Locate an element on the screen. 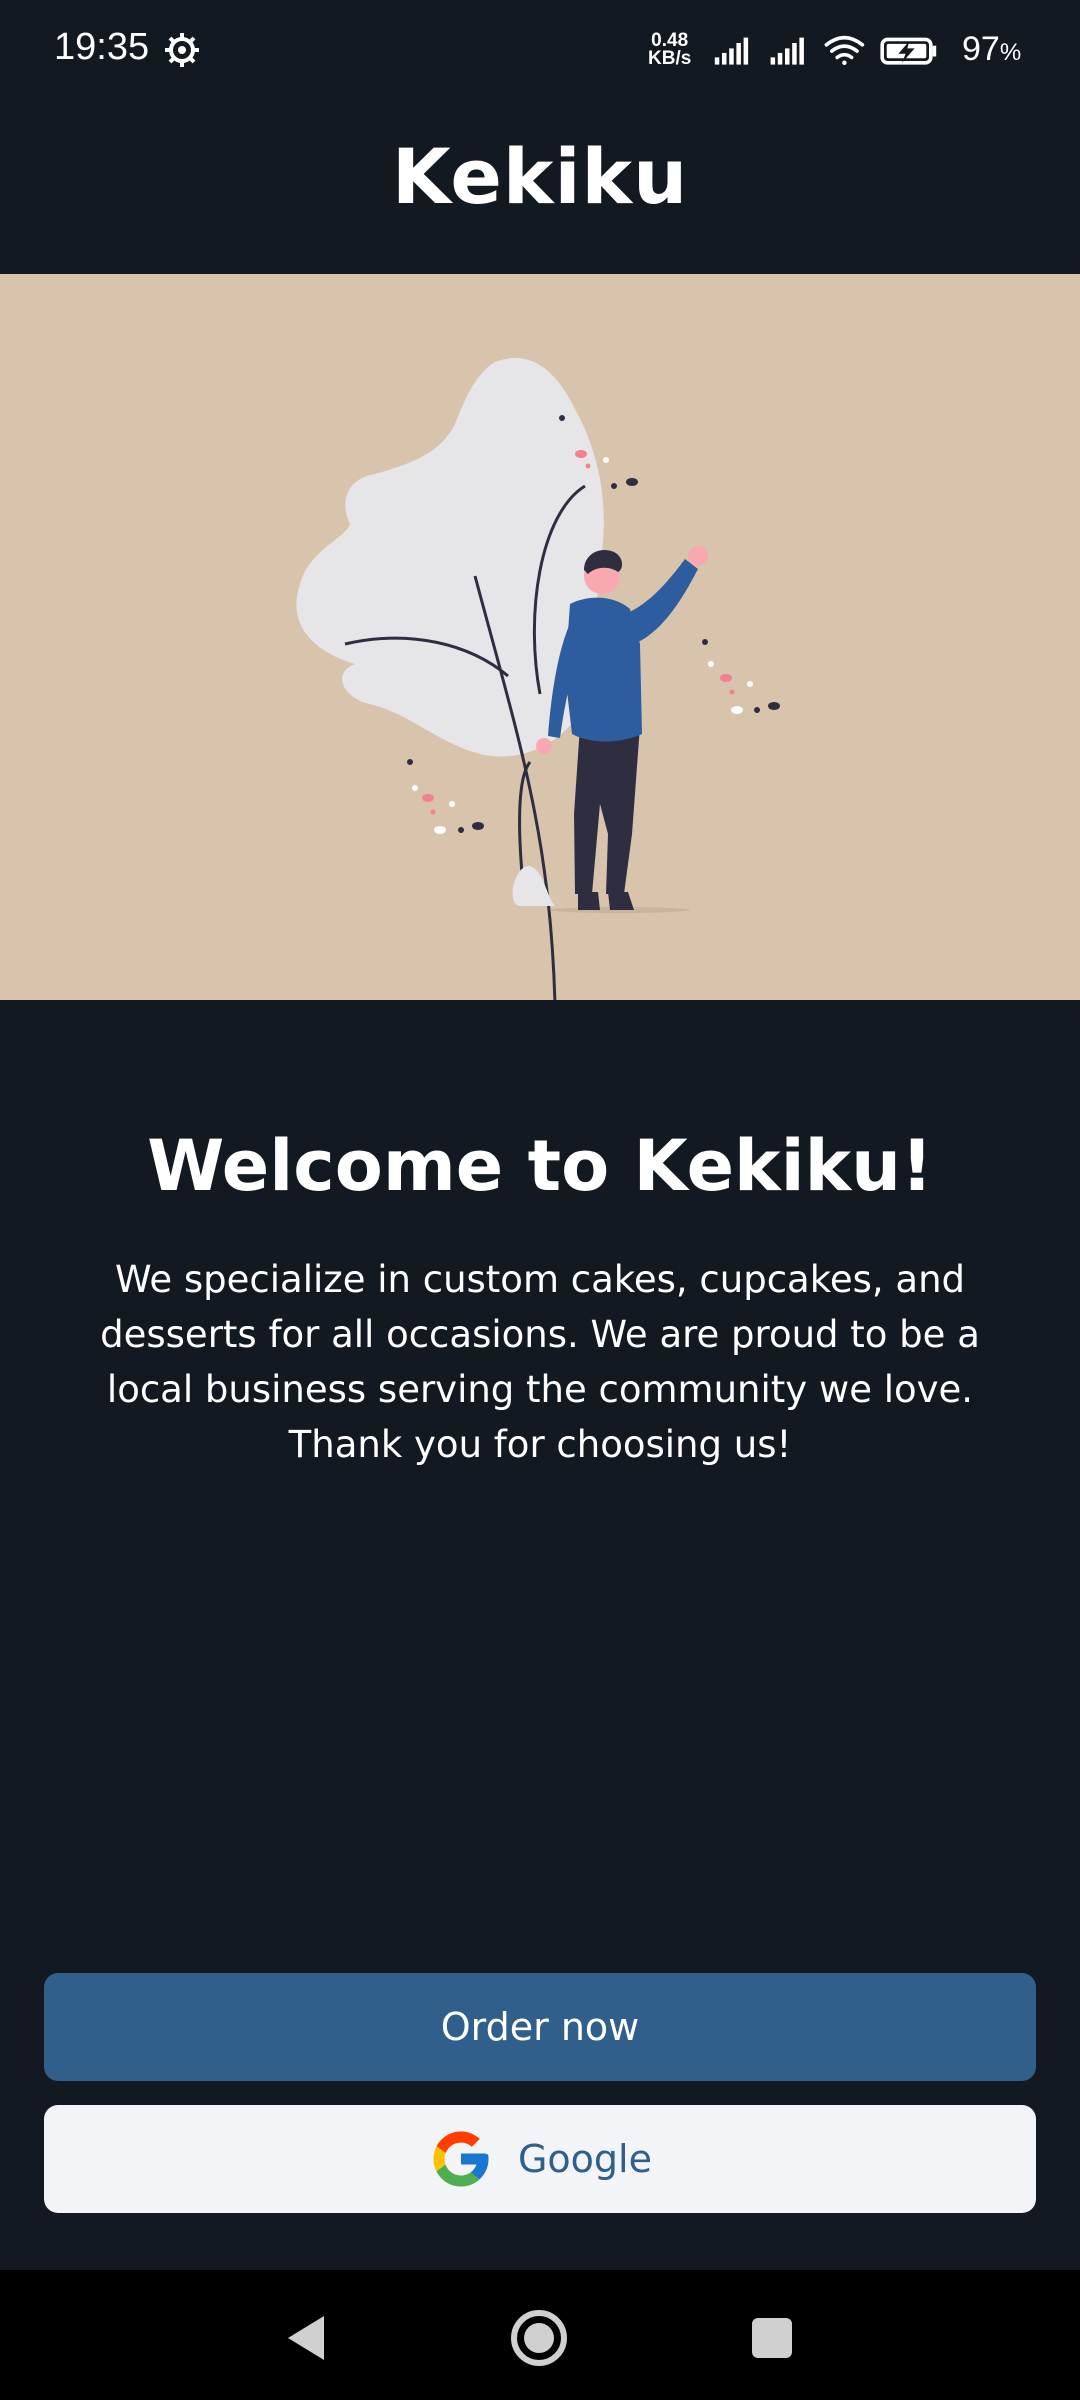 The height and width of the screenshot is (2400, 1080). status-bar: 19:35 0.48 KB/s 97% is located at coordinates (540, 39).